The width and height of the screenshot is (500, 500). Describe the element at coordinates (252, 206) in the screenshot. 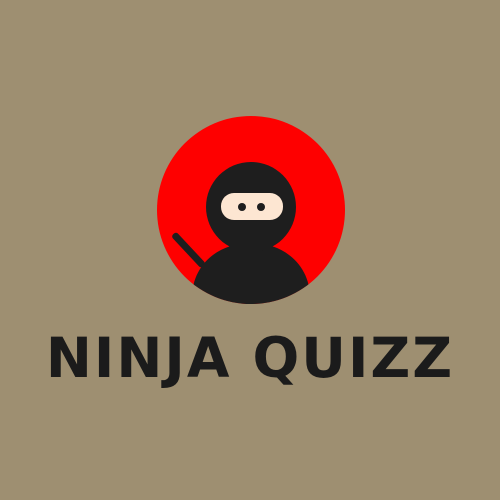

I see `ninja-face` at that location.